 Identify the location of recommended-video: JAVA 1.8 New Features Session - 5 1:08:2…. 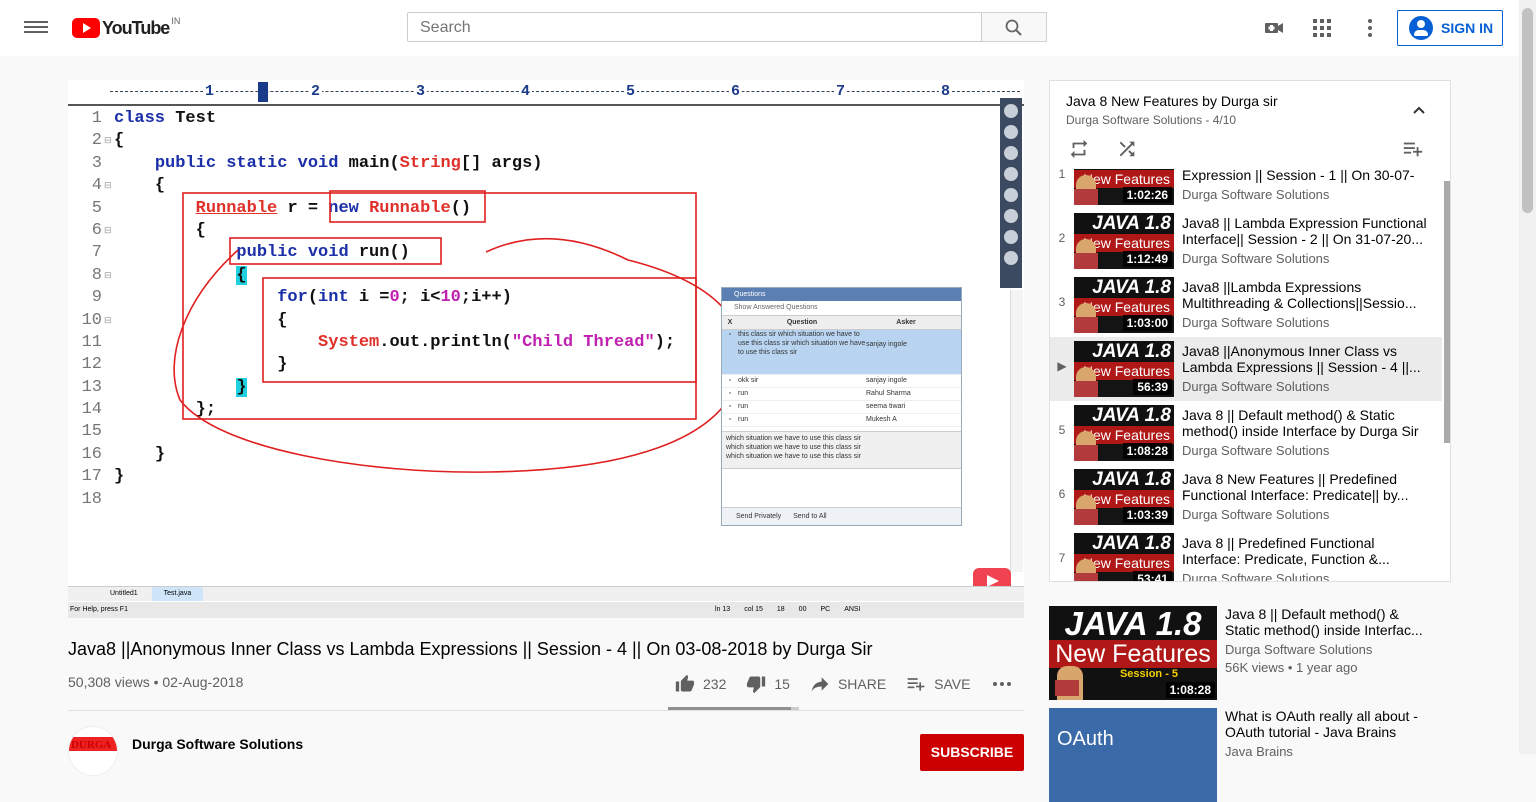
(1250, 653).